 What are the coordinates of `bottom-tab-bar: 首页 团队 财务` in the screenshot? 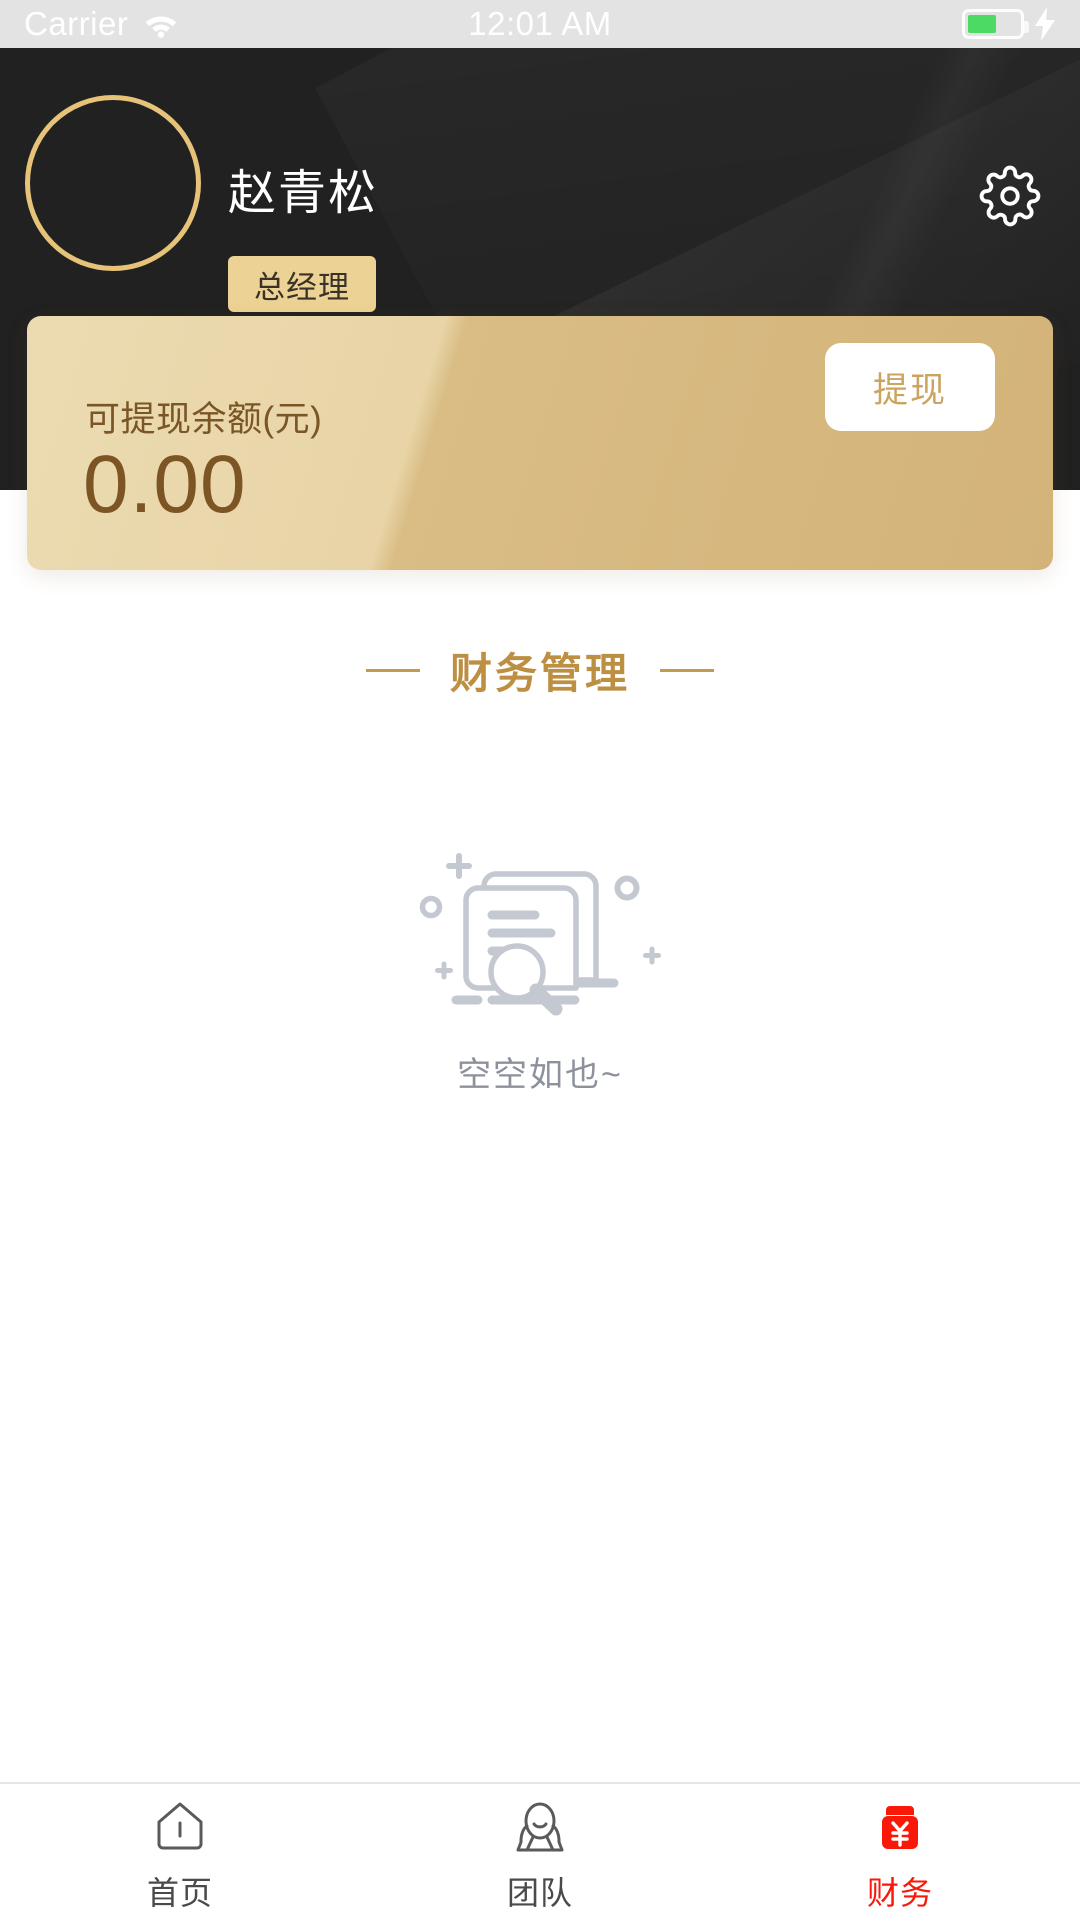 It's located at (540, 1851).